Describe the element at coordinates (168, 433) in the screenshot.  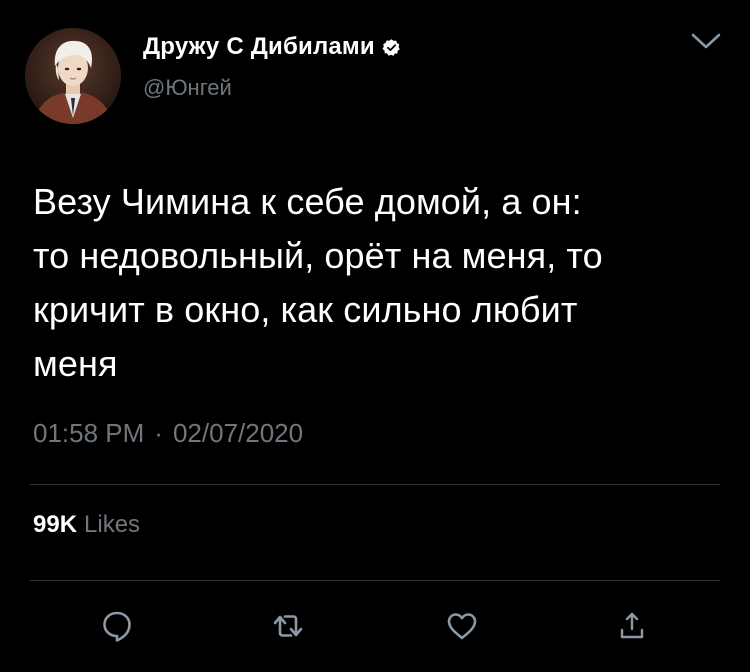
I see `tweet-timestamp: 01:58 PM · 02/07/2020` at that location.